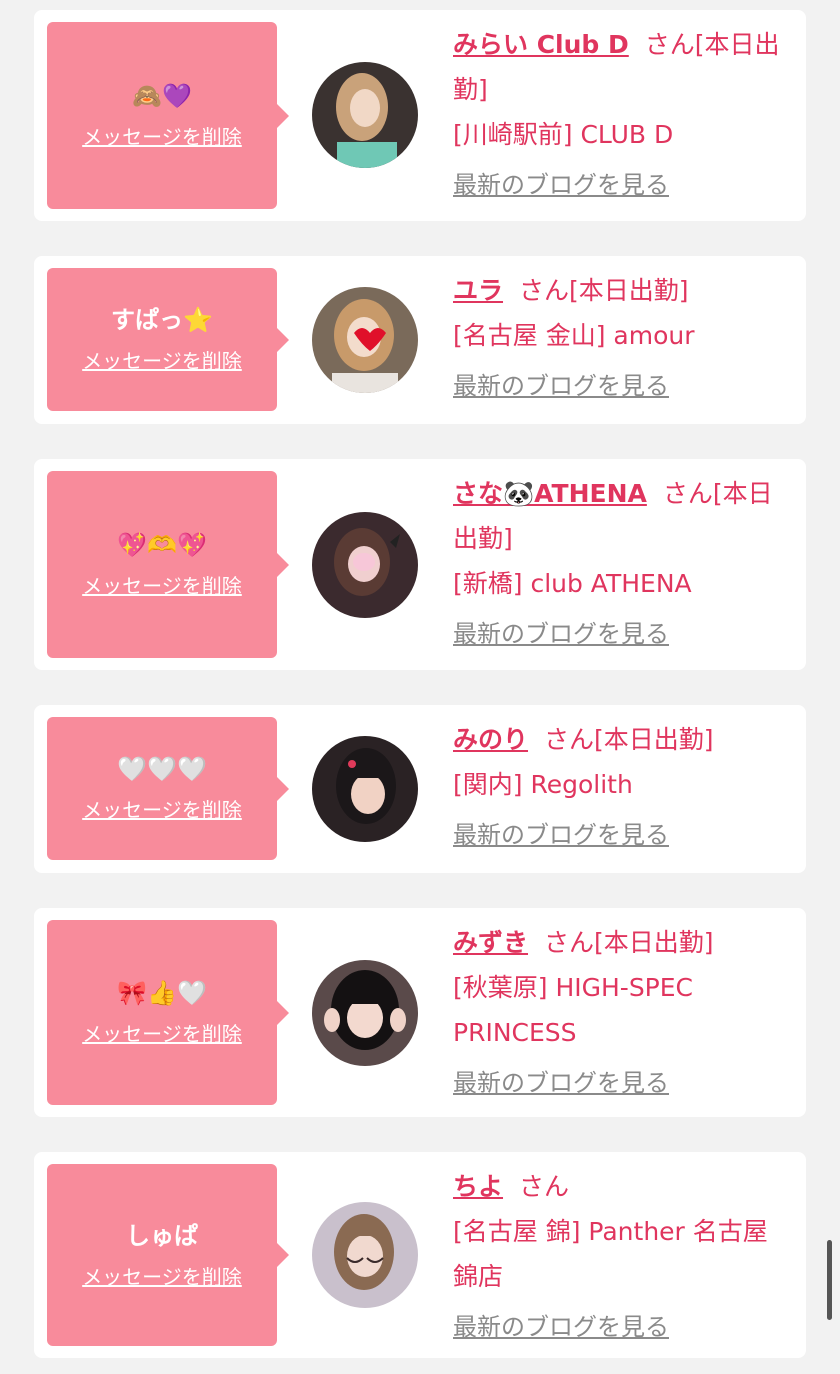 The height and width of the screenshot is (1374, 840). I want to click on message-text: すぱっ⭐, so click(162, 320).